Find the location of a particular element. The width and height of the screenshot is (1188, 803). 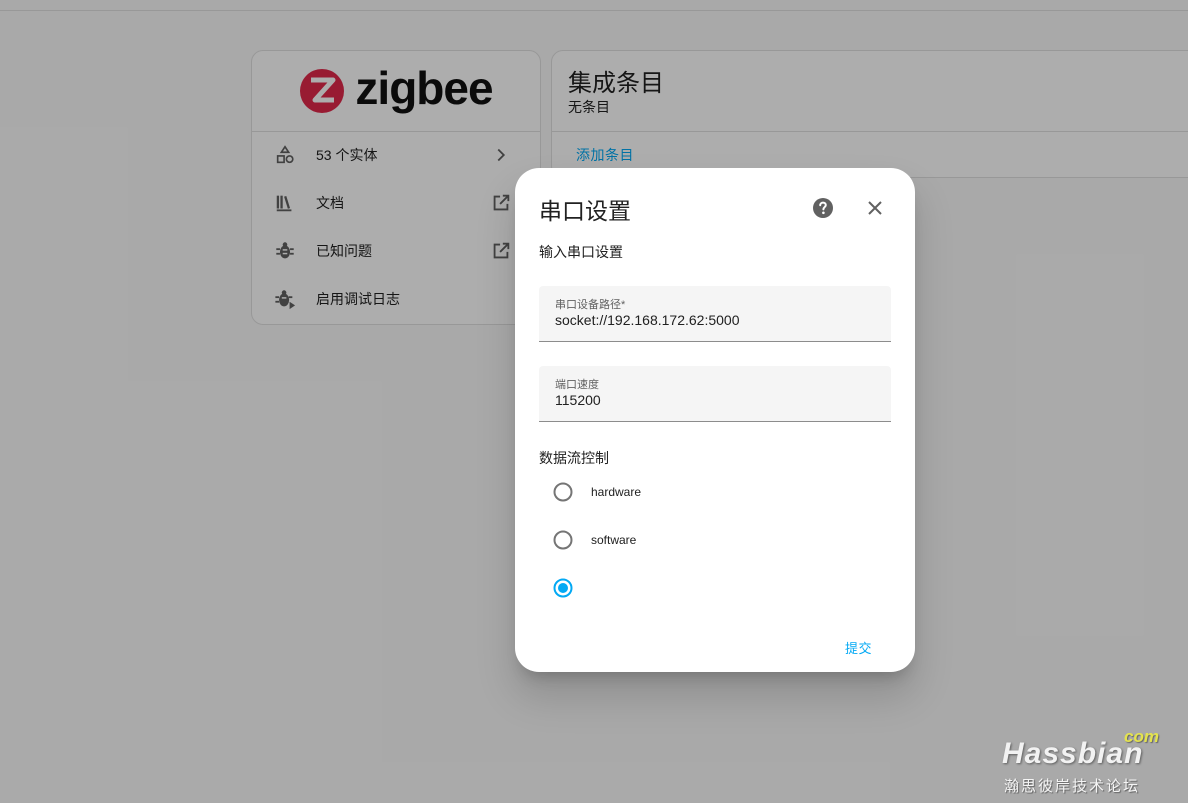

hassbian-watermark: Hassbian com 瀚思彼岸技术论坛 is located at coordinates (1082, 761).